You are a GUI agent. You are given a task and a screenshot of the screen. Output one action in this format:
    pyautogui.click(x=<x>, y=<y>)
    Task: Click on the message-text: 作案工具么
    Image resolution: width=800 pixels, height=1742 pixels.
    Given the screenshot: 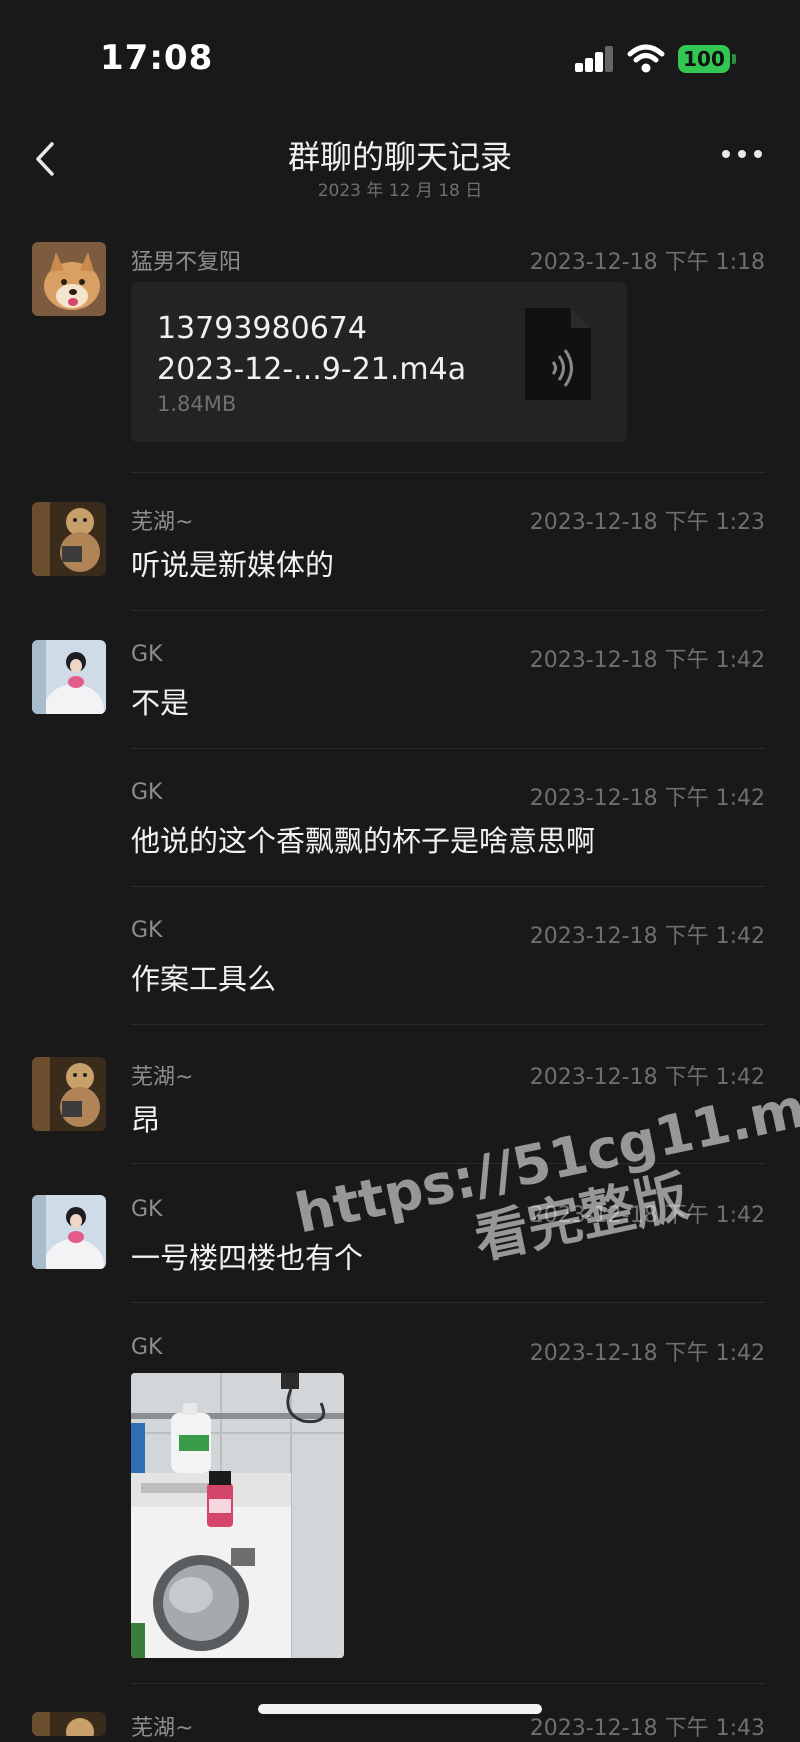 What is the action you would take?
    pyautogui.click(x=204, y=979)
    